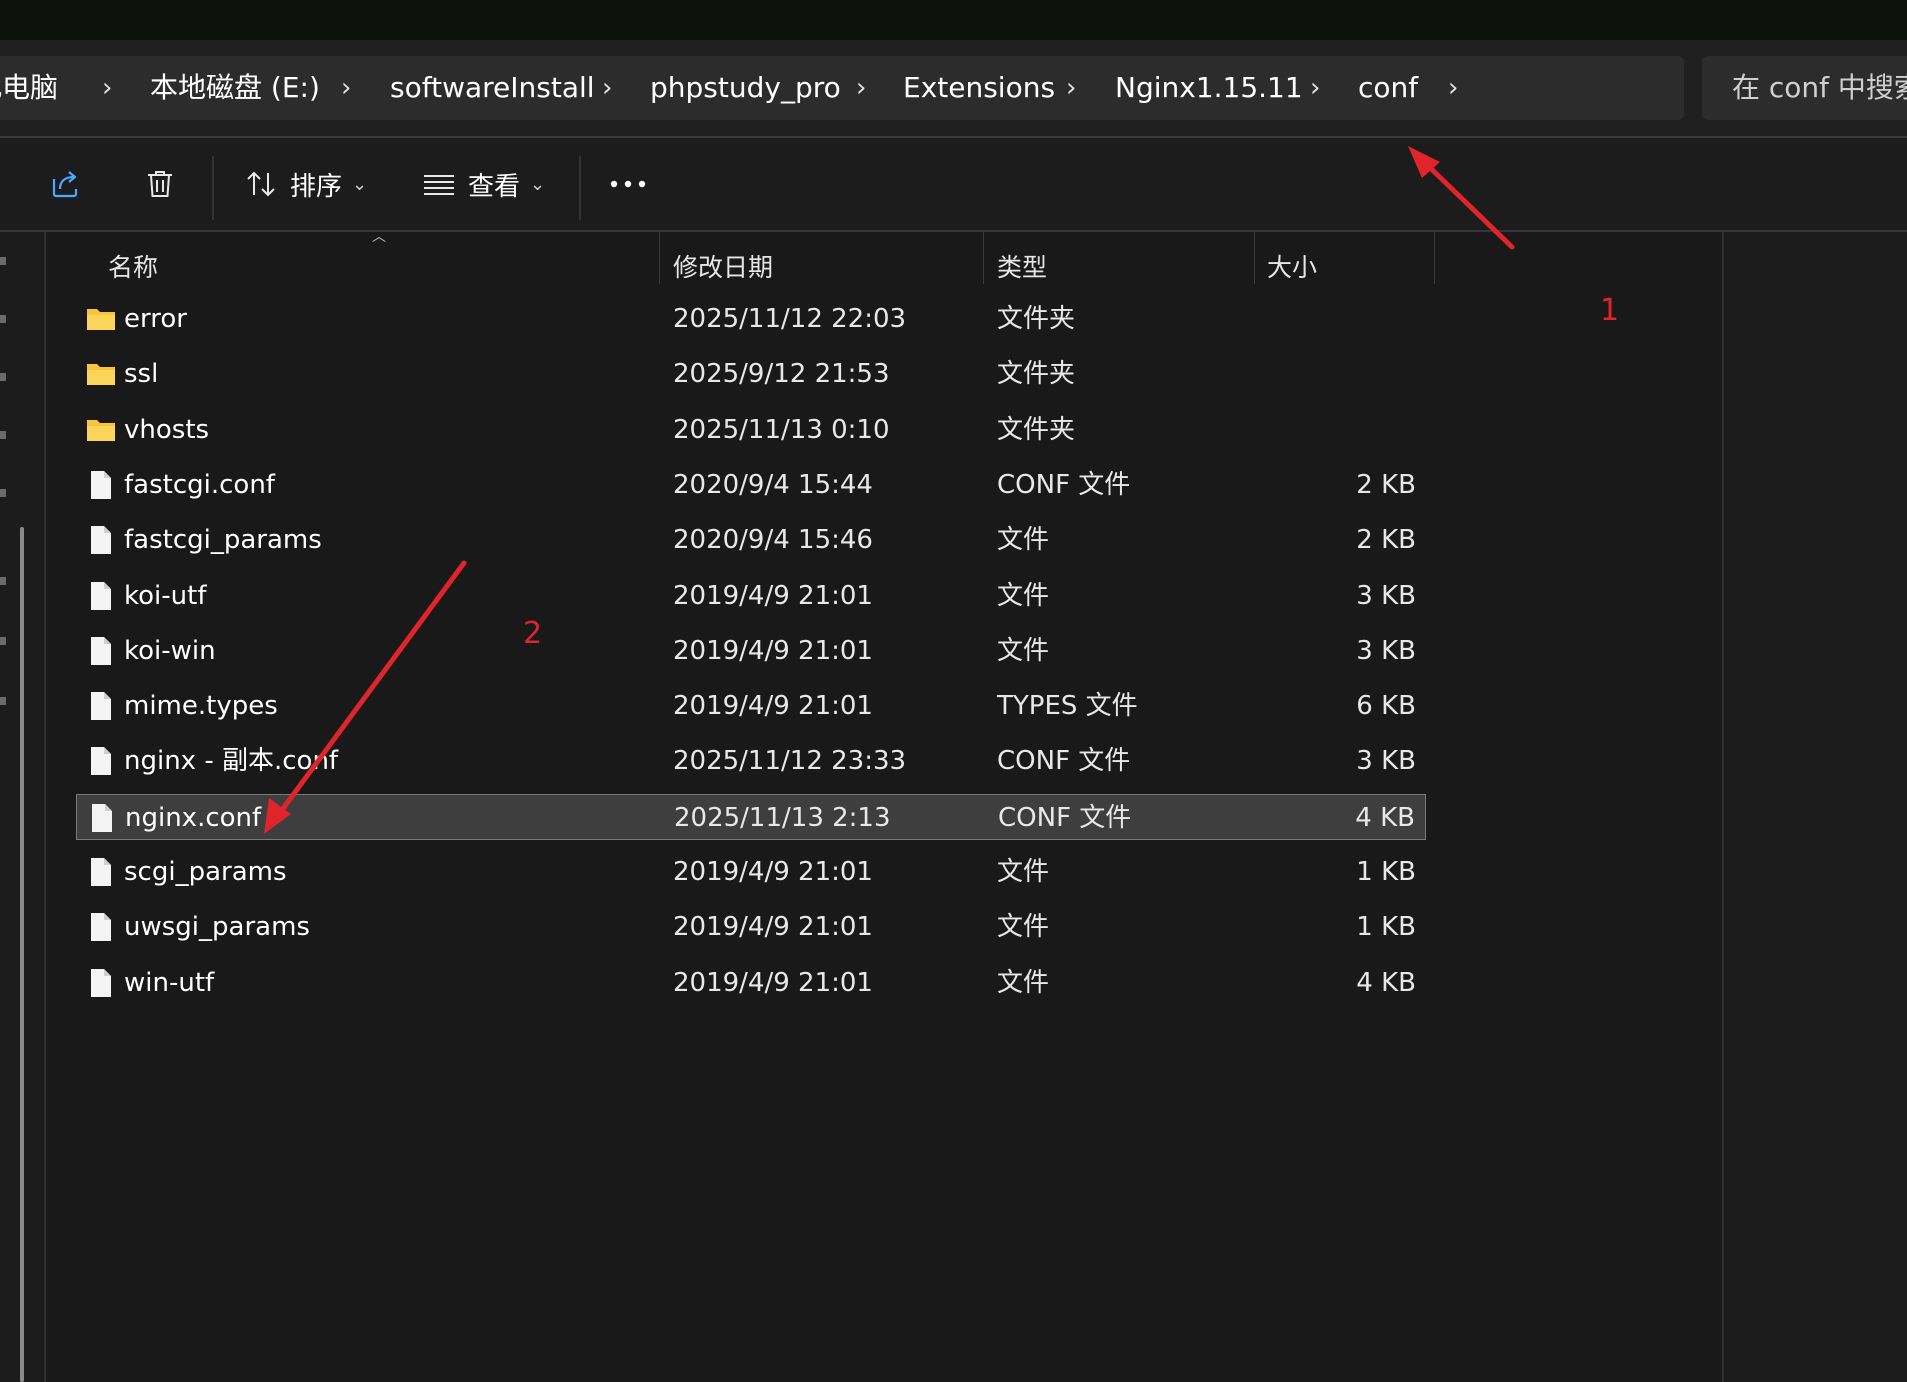  What do you see at coordinates (439, 185) in the screenshot?
I see `list-view-icon` at bounding box center [439, 185].